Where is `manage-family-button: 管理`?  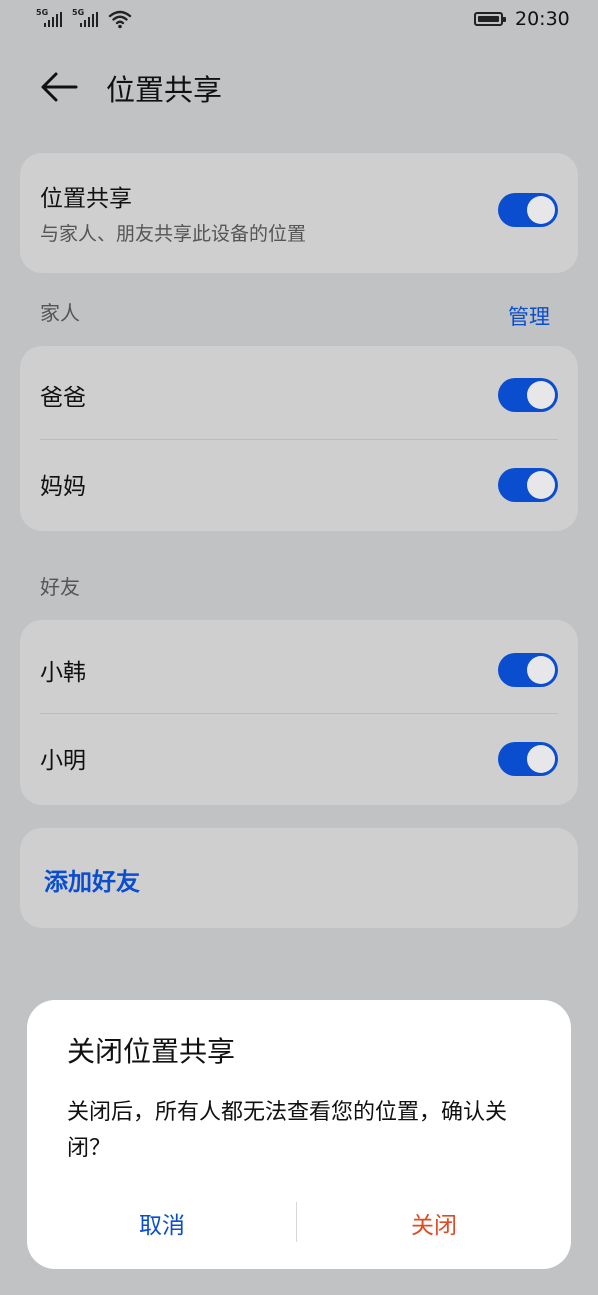 manage-family-button: 管理 is located at coordinates (529, 316).